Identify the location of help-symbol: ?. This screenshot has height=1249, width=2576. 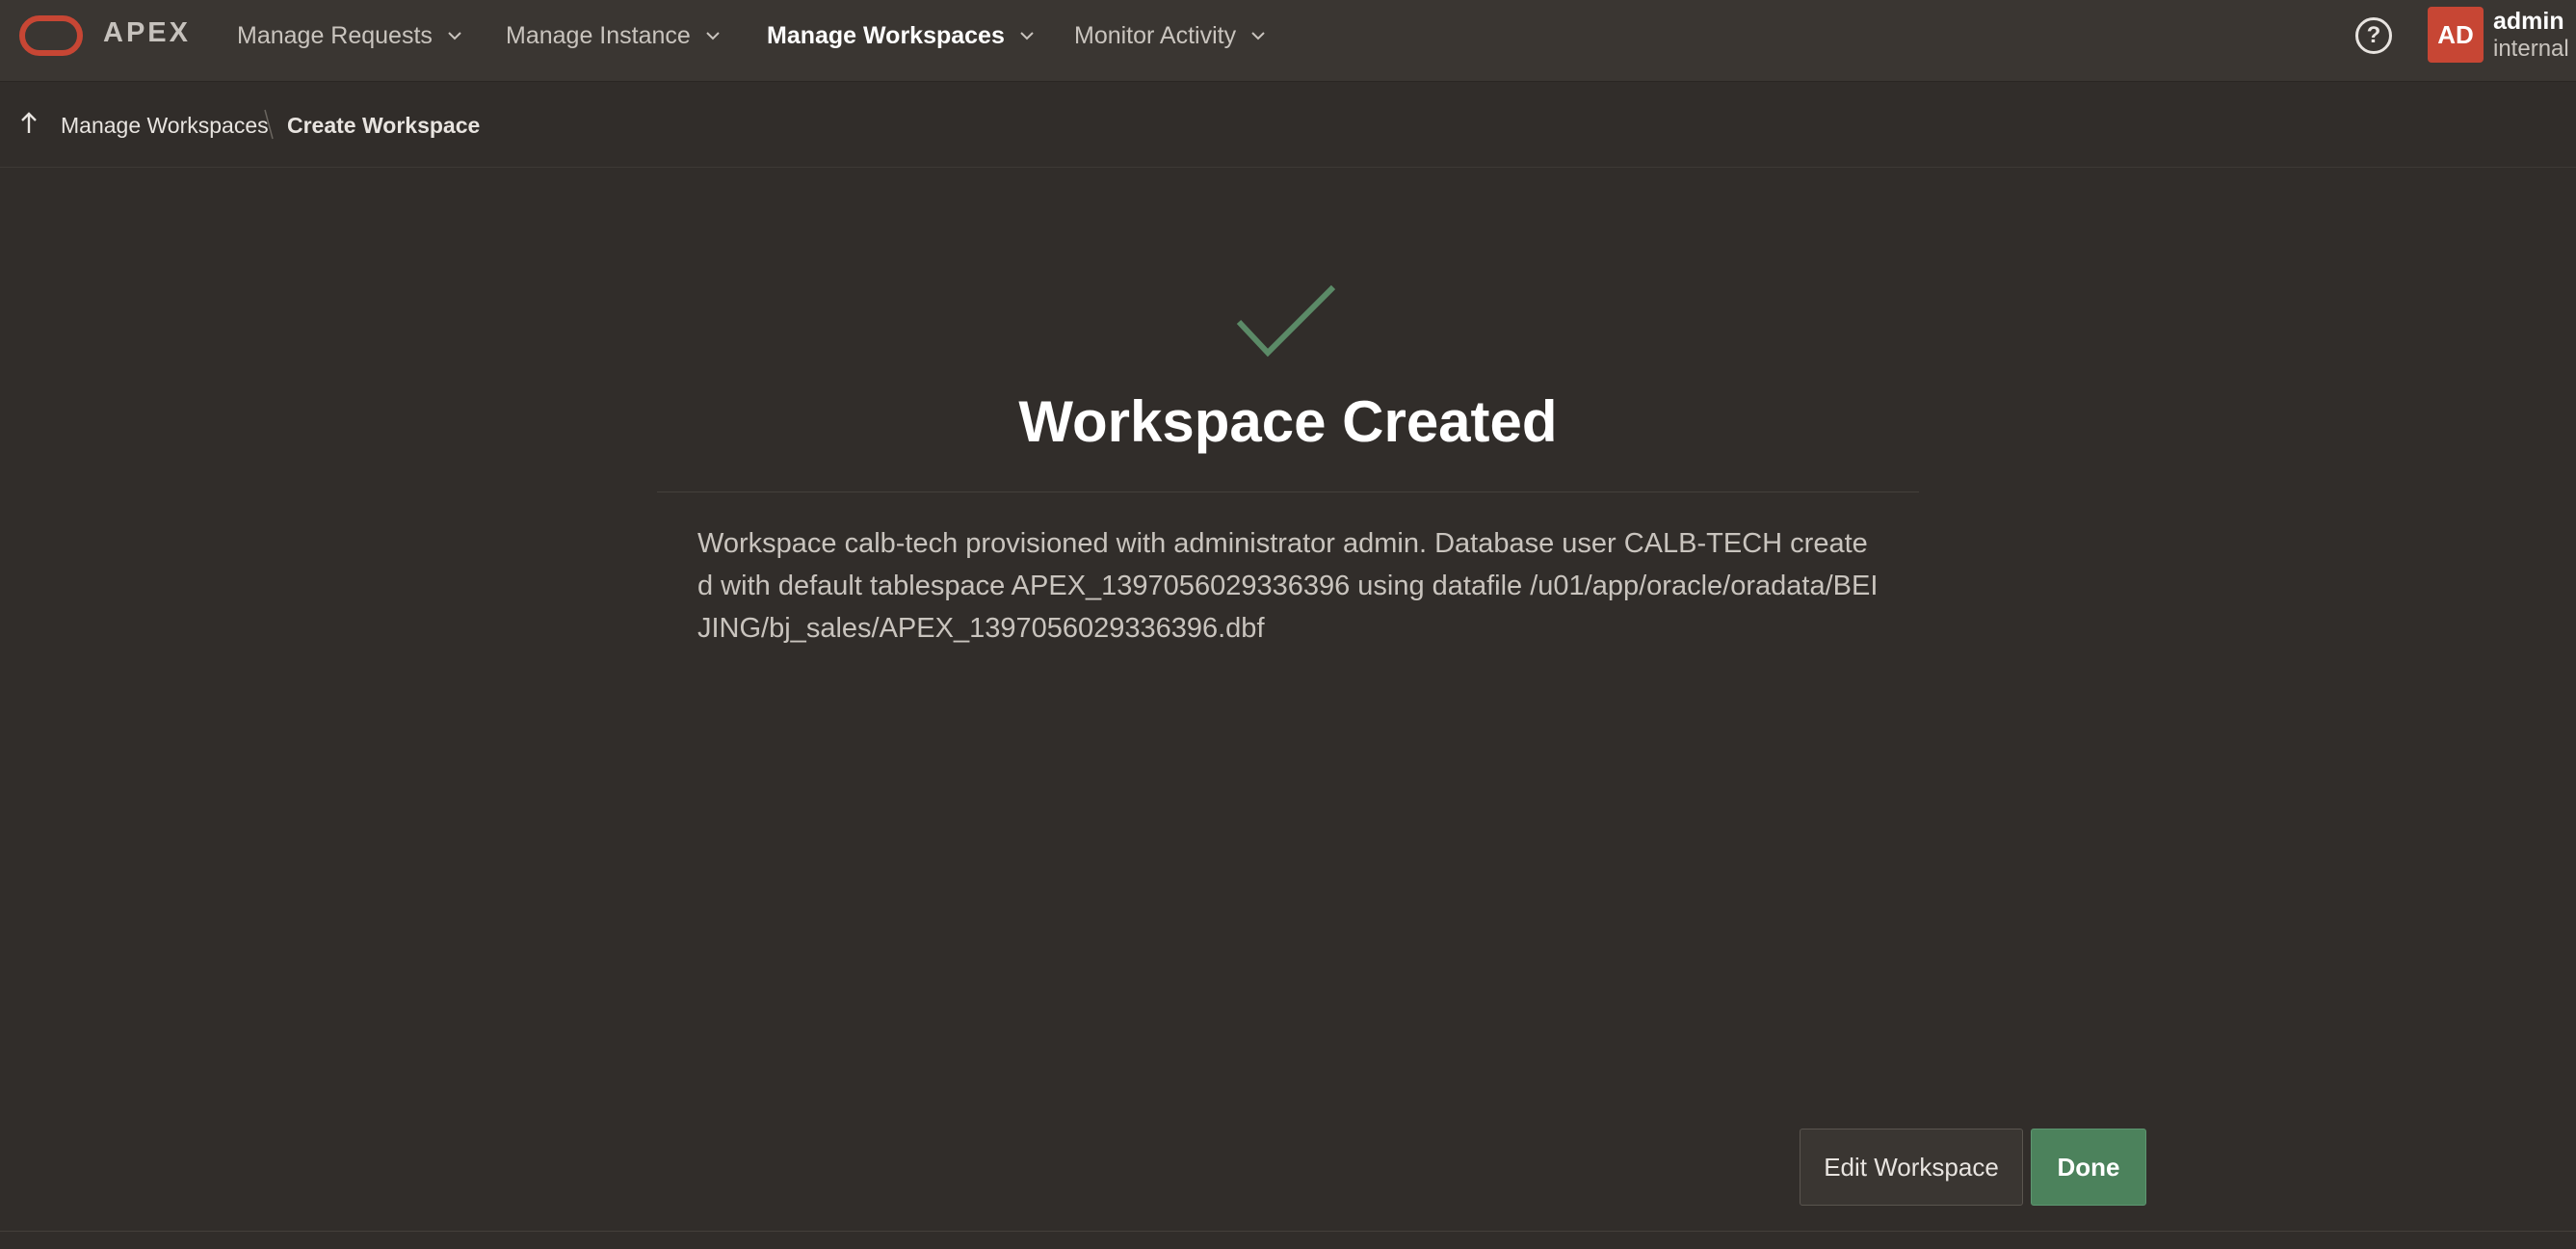
(2373, 35).